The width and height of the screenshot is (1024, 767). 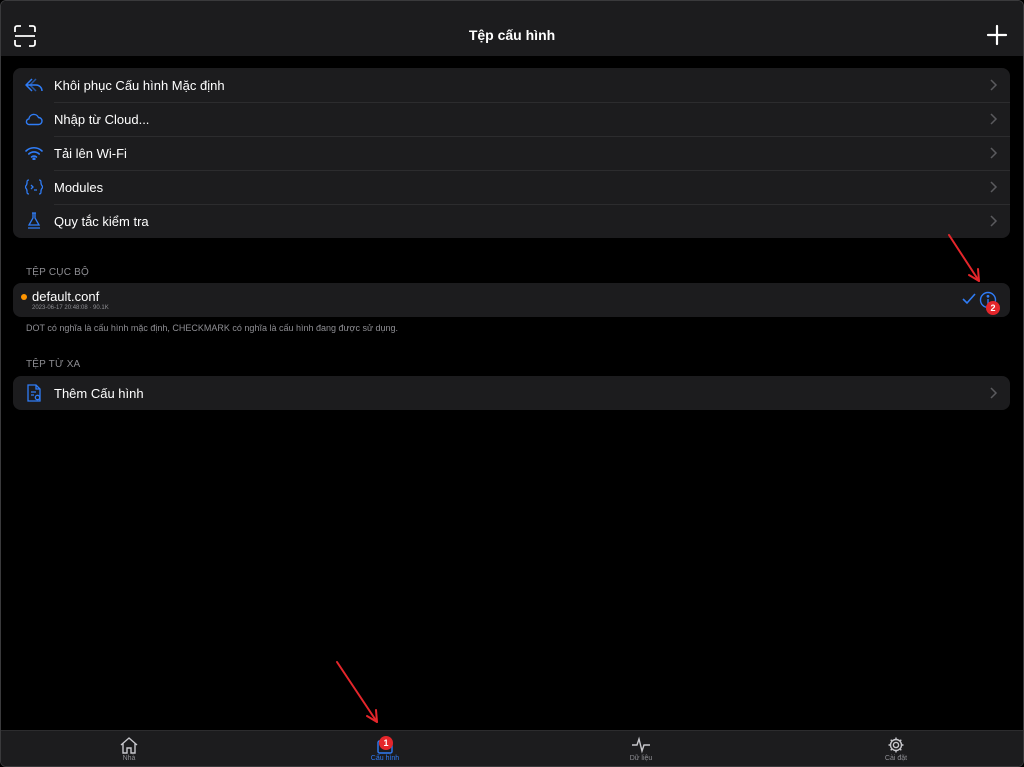 What do you see at coordinates (896, 745) in the screenshot?
I see `settings-icon` at bounding box center [896, 745].